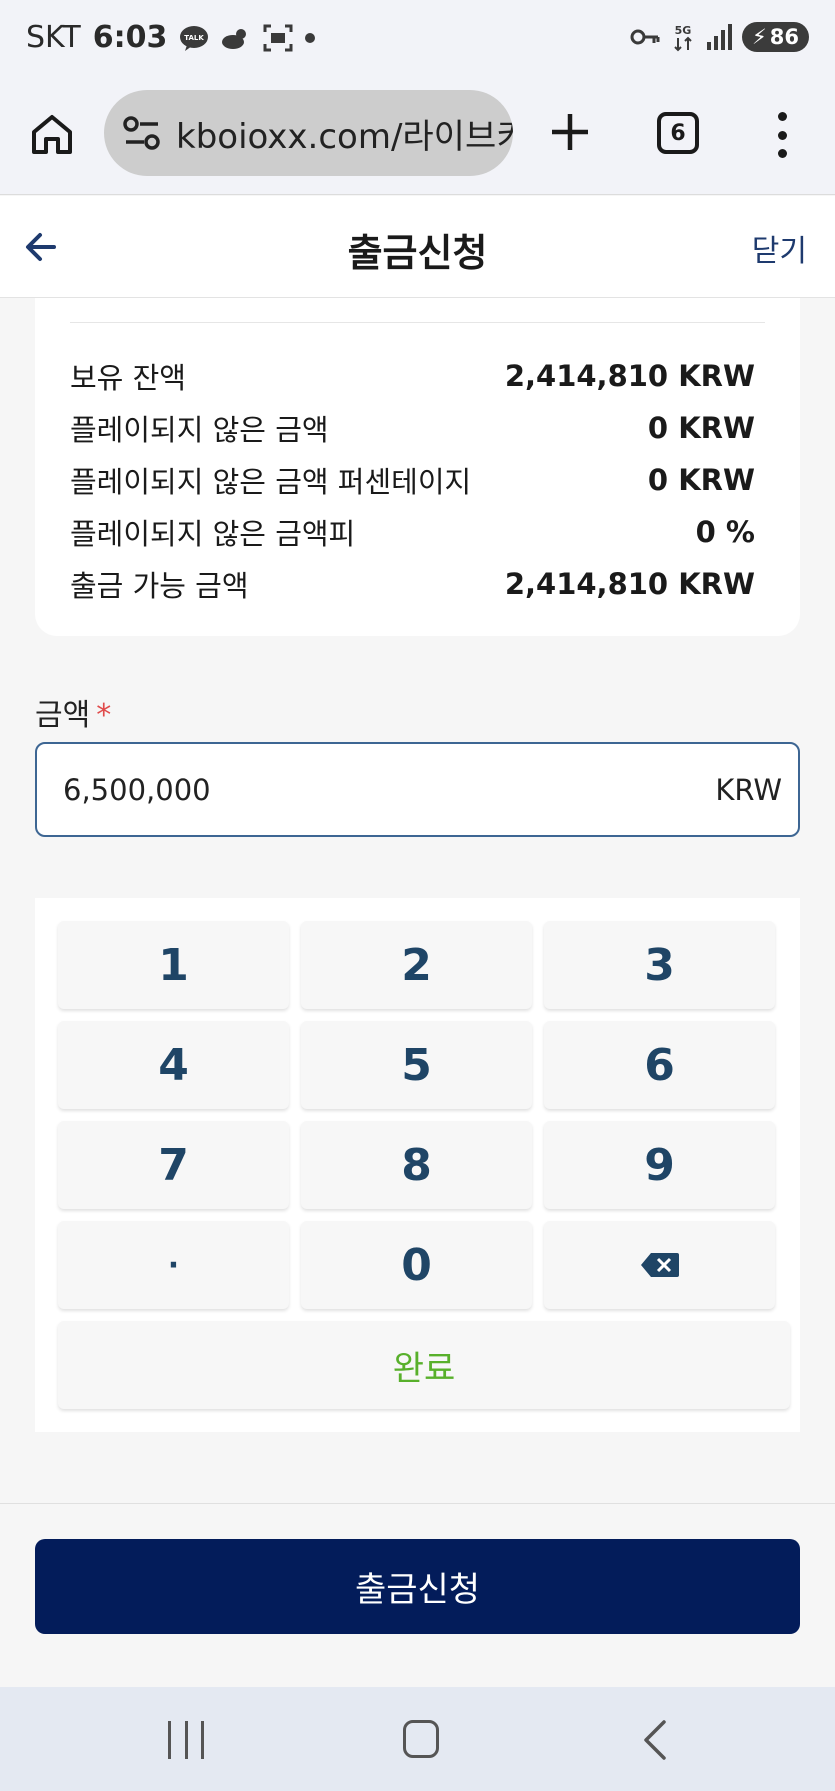  I want to click on amount-label: 금액 *, so click(73, 712).